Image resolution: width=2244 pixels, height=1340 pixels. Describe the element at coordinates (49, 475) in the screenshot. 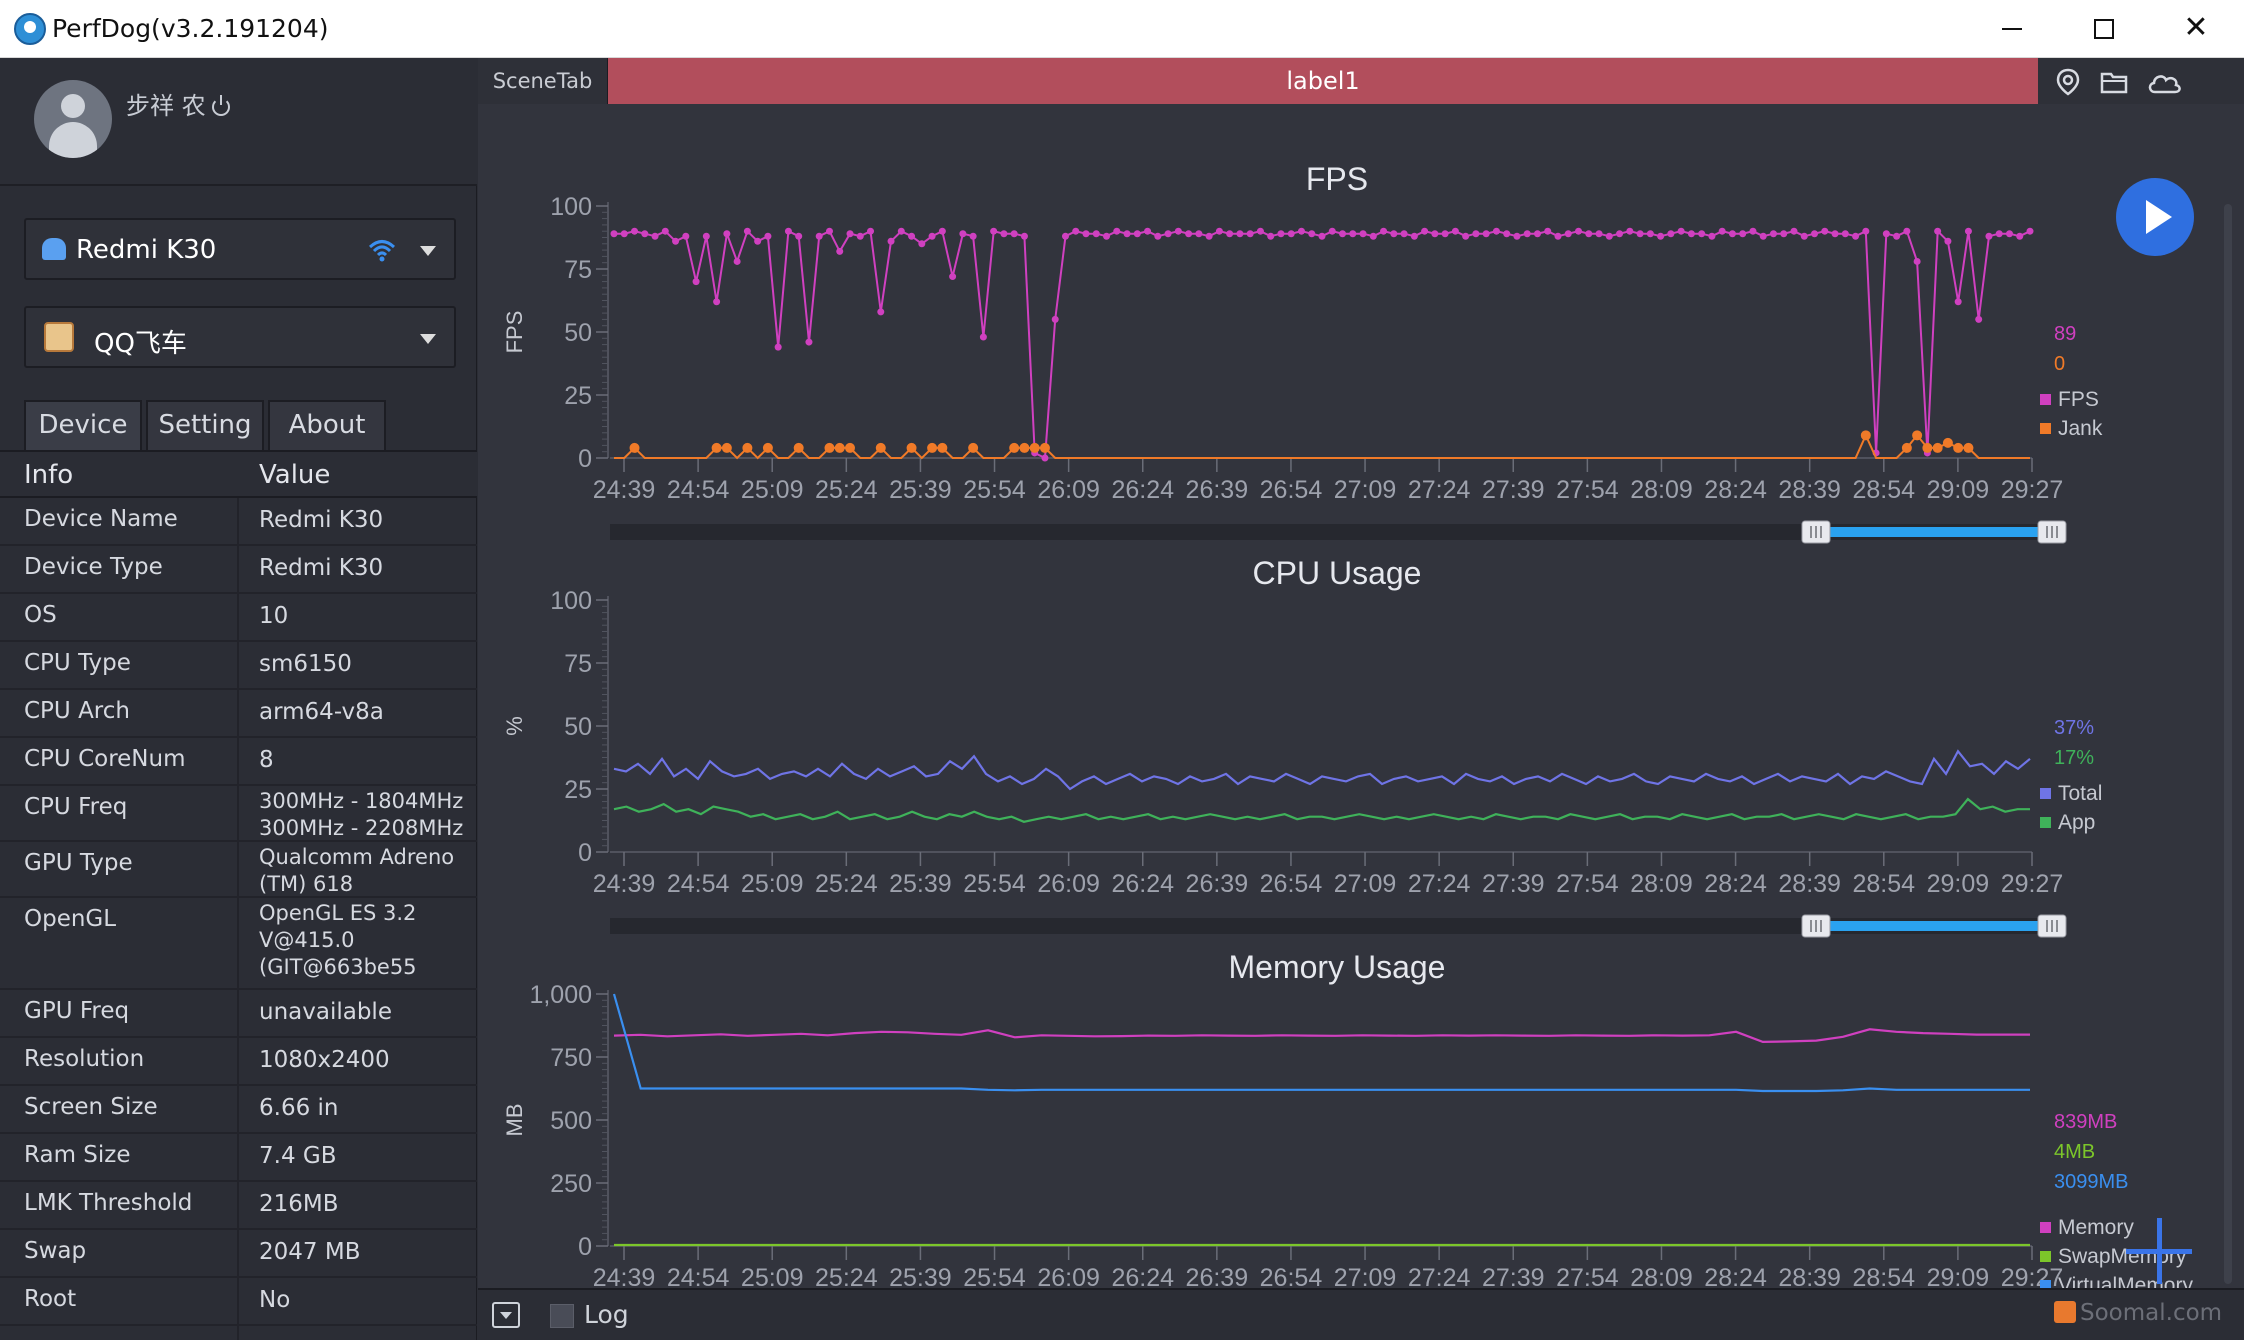

I see `column-header-info: Info` at that location.